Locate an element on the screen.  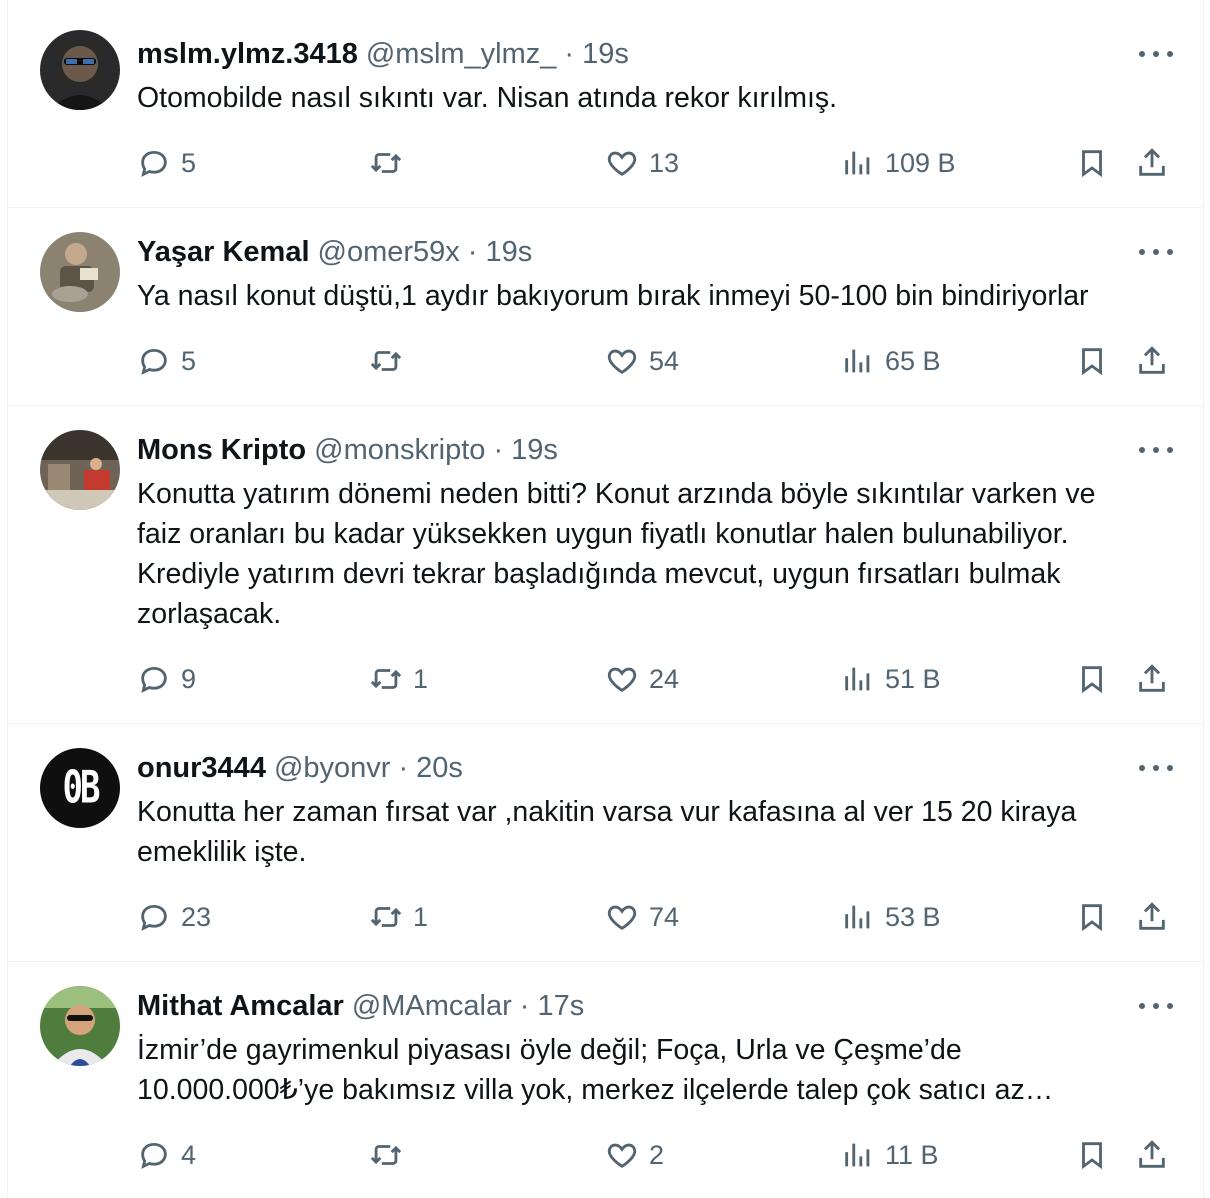
tweet-header: Mons Kripto @monskripto · 19s is located at coordinates (347, 450).